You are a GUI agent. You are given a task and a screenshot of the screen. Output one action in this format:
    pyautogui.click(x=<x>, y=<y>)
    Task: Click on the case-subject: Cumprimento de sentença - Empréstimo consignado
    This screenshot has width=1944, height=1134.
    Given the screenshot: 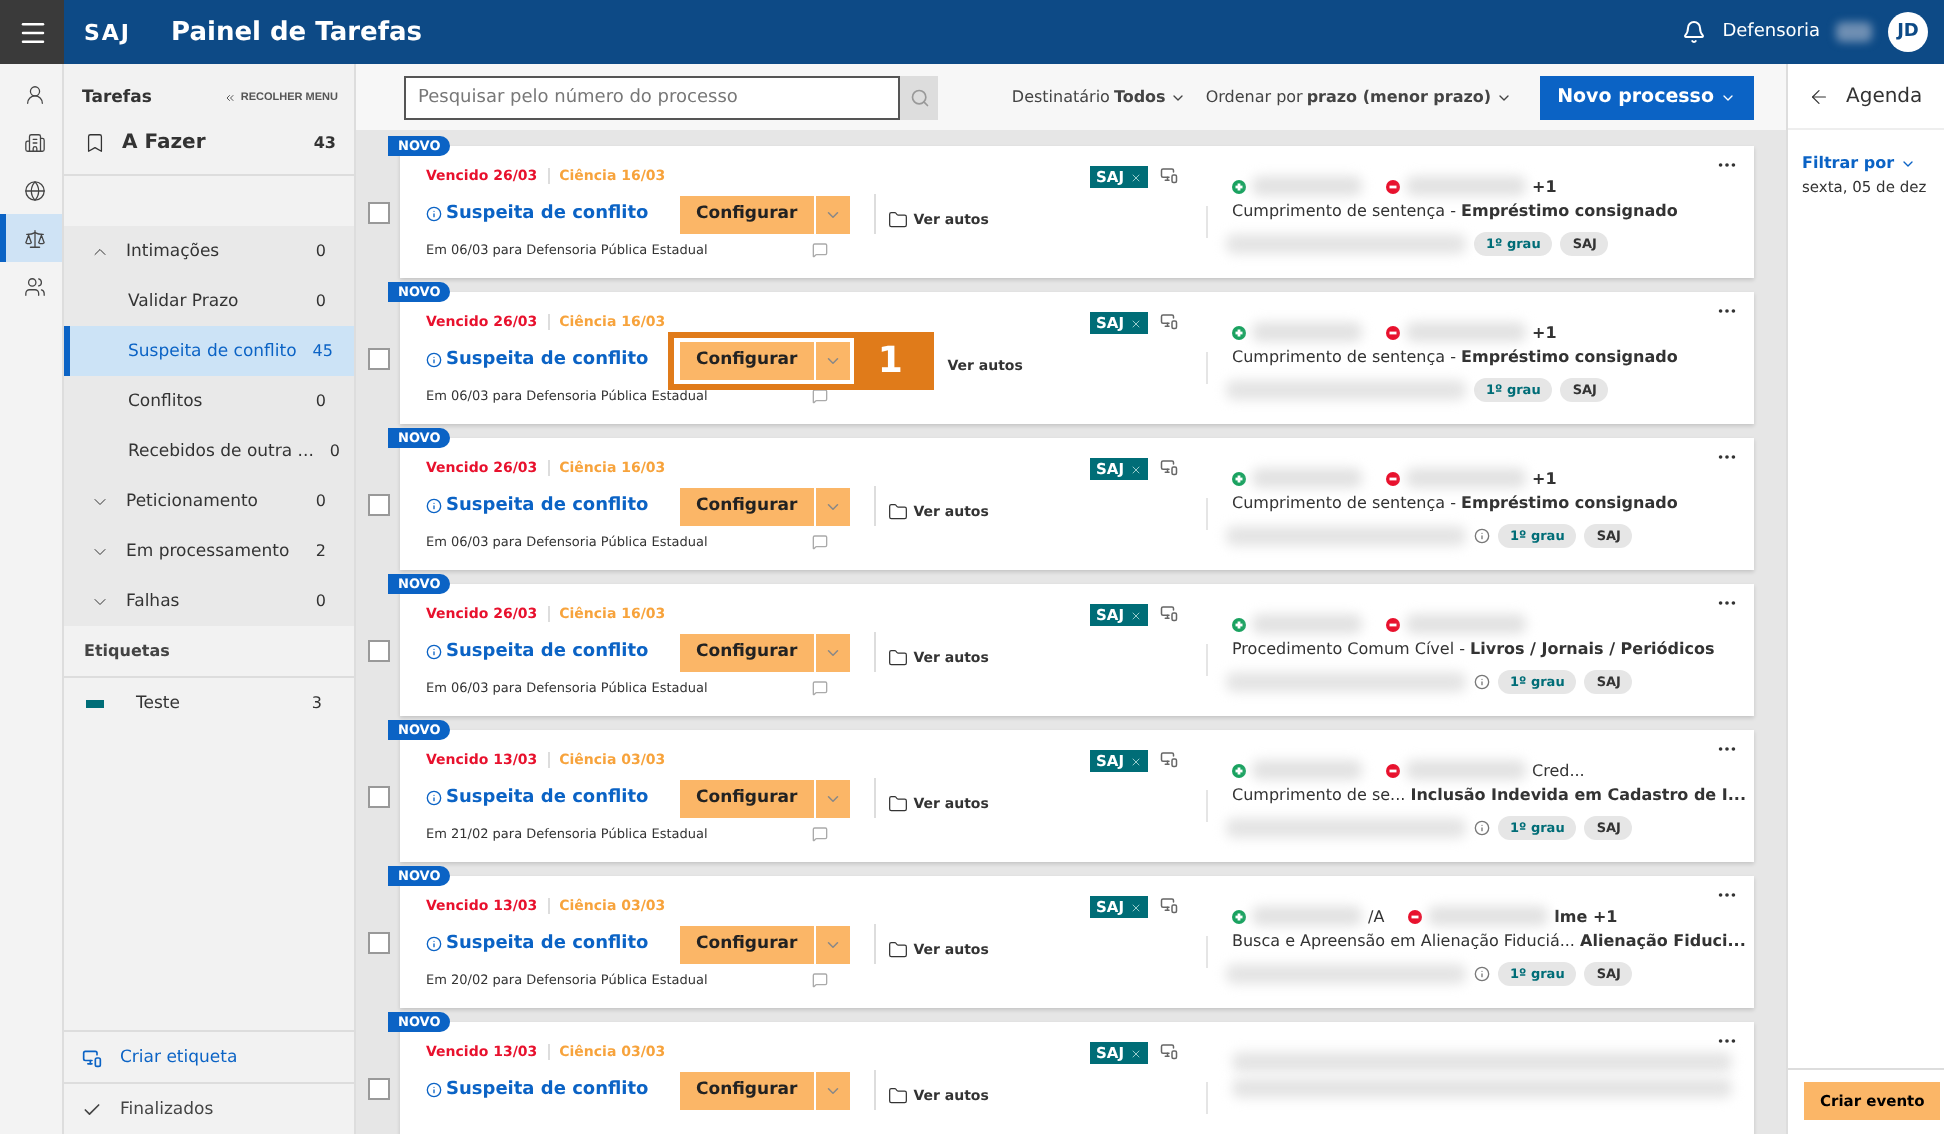 What is the action you would take?
    pyautogui.click(x=1456, y=211)
    